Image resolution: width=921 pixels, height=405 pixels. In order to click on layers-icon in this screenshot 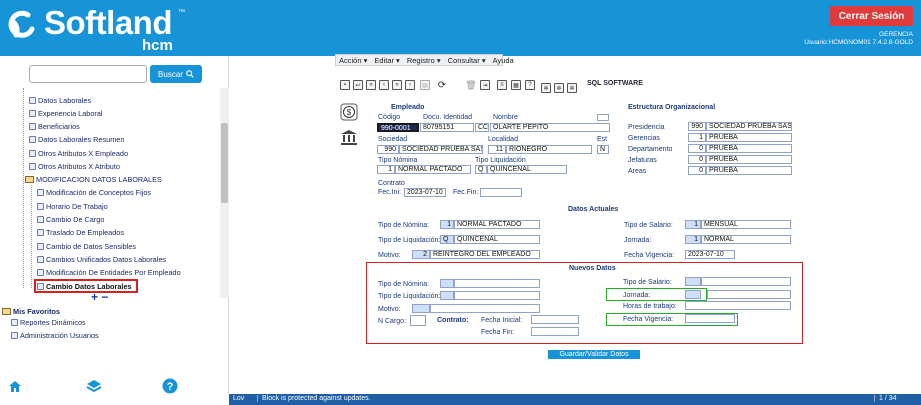, I will do `click(94, 386)`.